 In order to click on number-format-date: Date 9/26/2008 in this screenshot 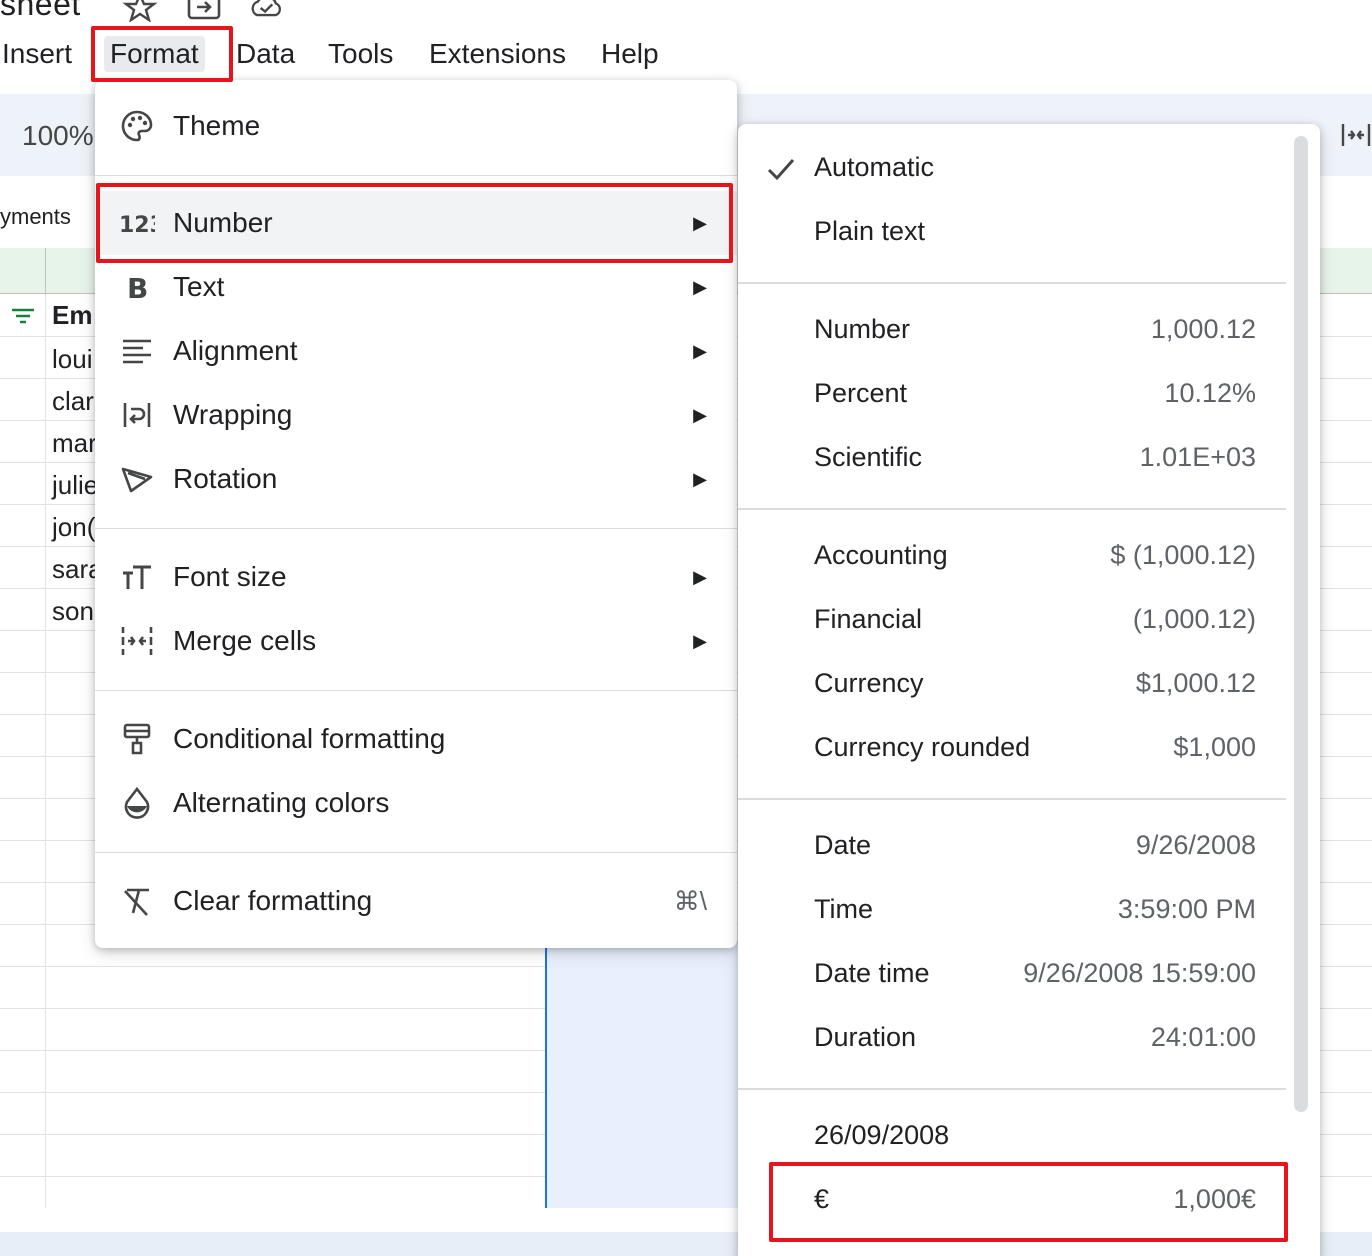, I will do `click(1016, 848)`.